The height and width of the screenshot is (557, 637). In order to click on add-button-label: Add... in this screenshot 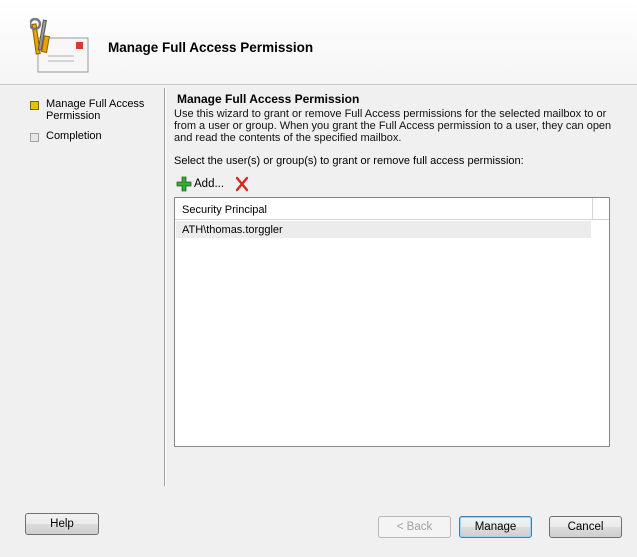, I will do `click(209, 184)`.